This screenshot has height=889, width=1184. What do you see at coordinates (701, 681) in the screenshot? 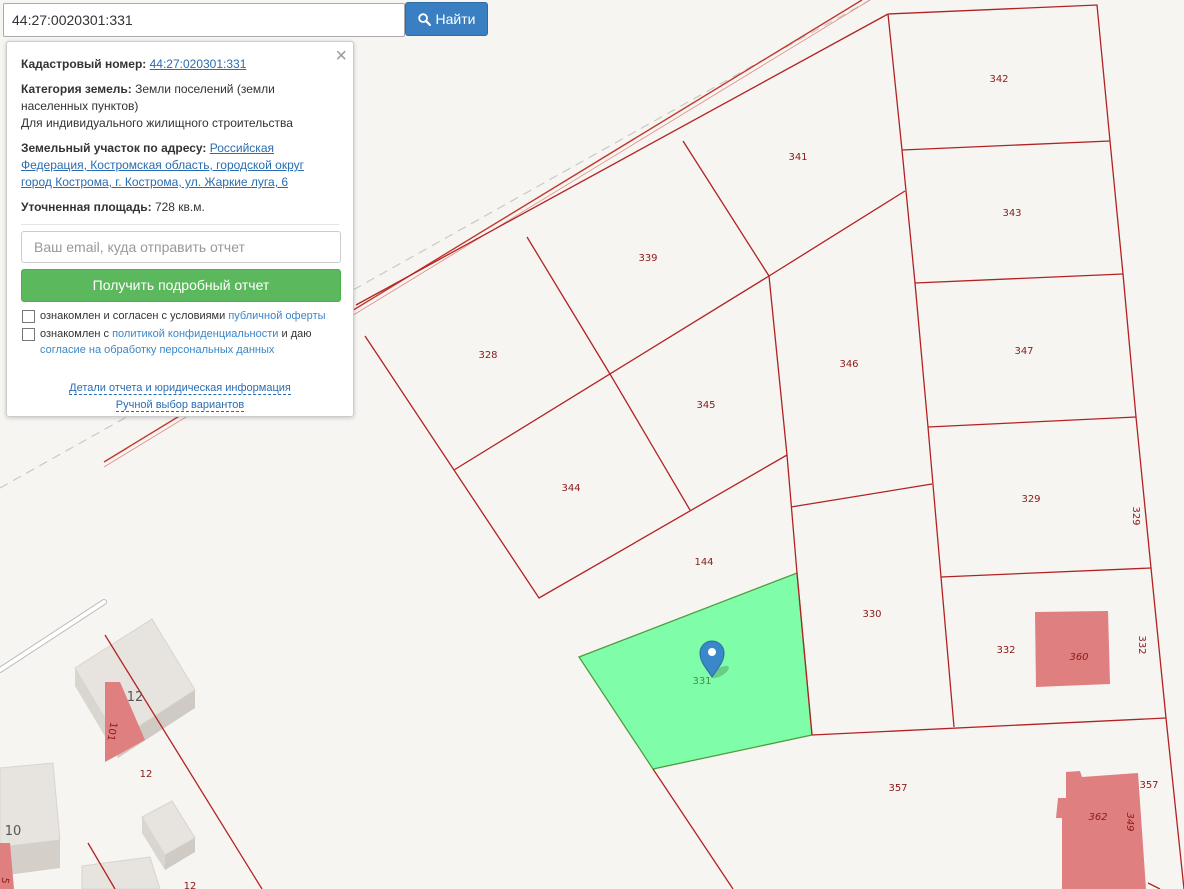
I see `parcel-label-331: 331` at bounding box center [701, 681].